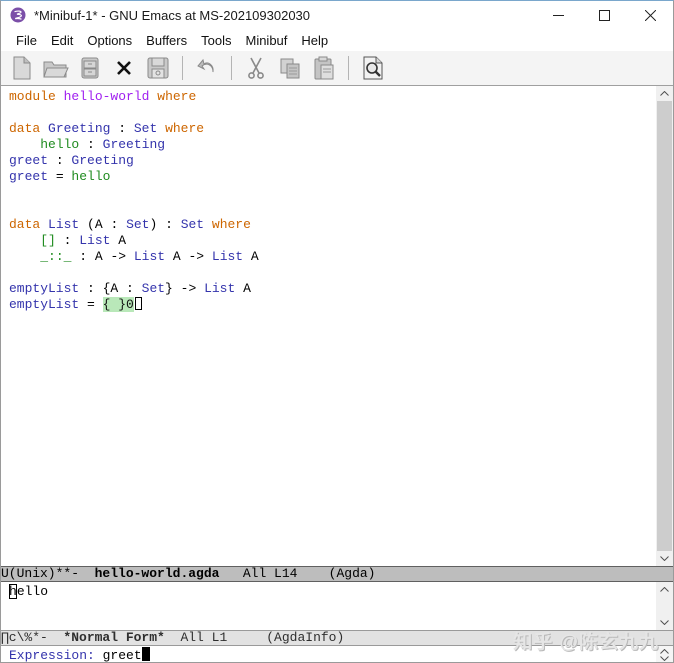  Describe the element at coordinates (60, 176) in the screenshot. I see `code-line: greet = hello` at that location.